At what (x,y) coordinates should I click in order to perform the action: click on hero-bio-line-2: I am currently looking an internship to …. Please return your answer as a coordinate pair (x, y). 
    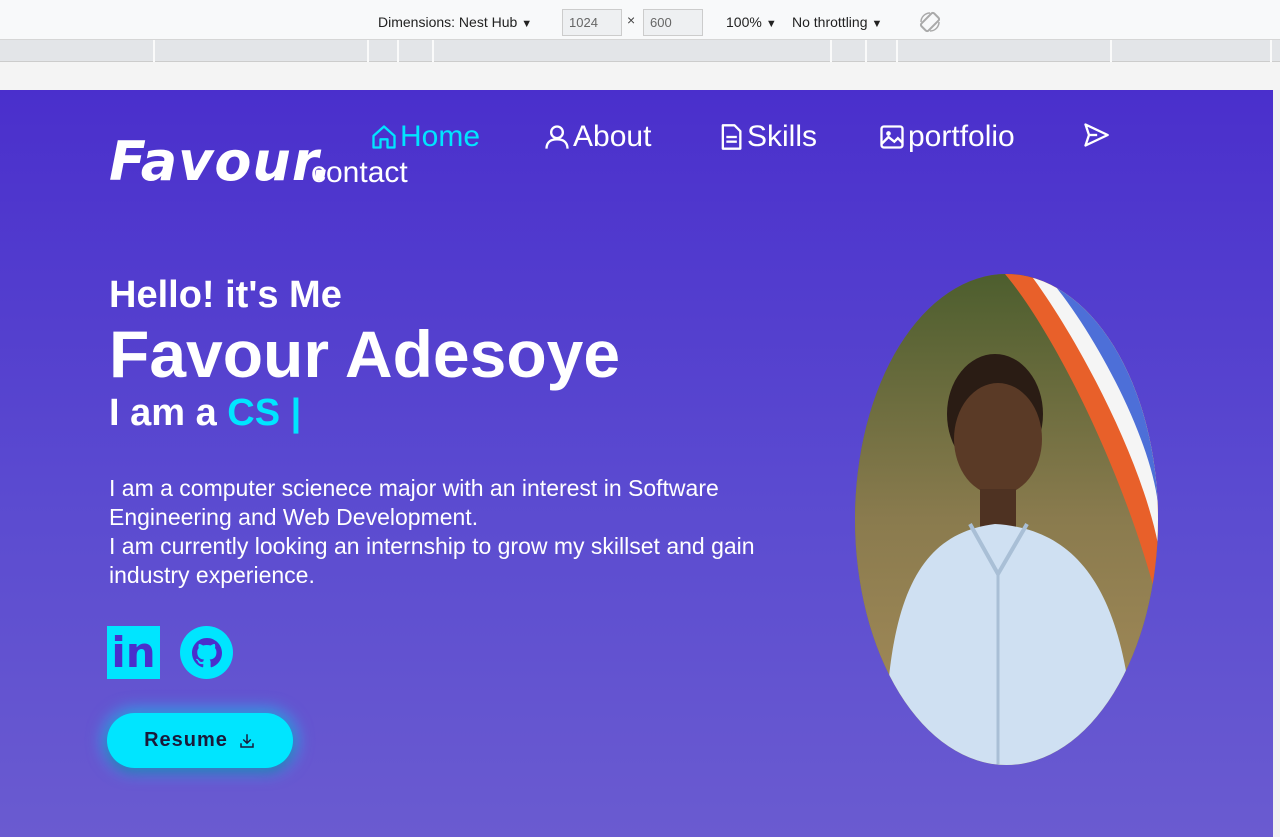
    Looking at the image, I should click on (432, 560).